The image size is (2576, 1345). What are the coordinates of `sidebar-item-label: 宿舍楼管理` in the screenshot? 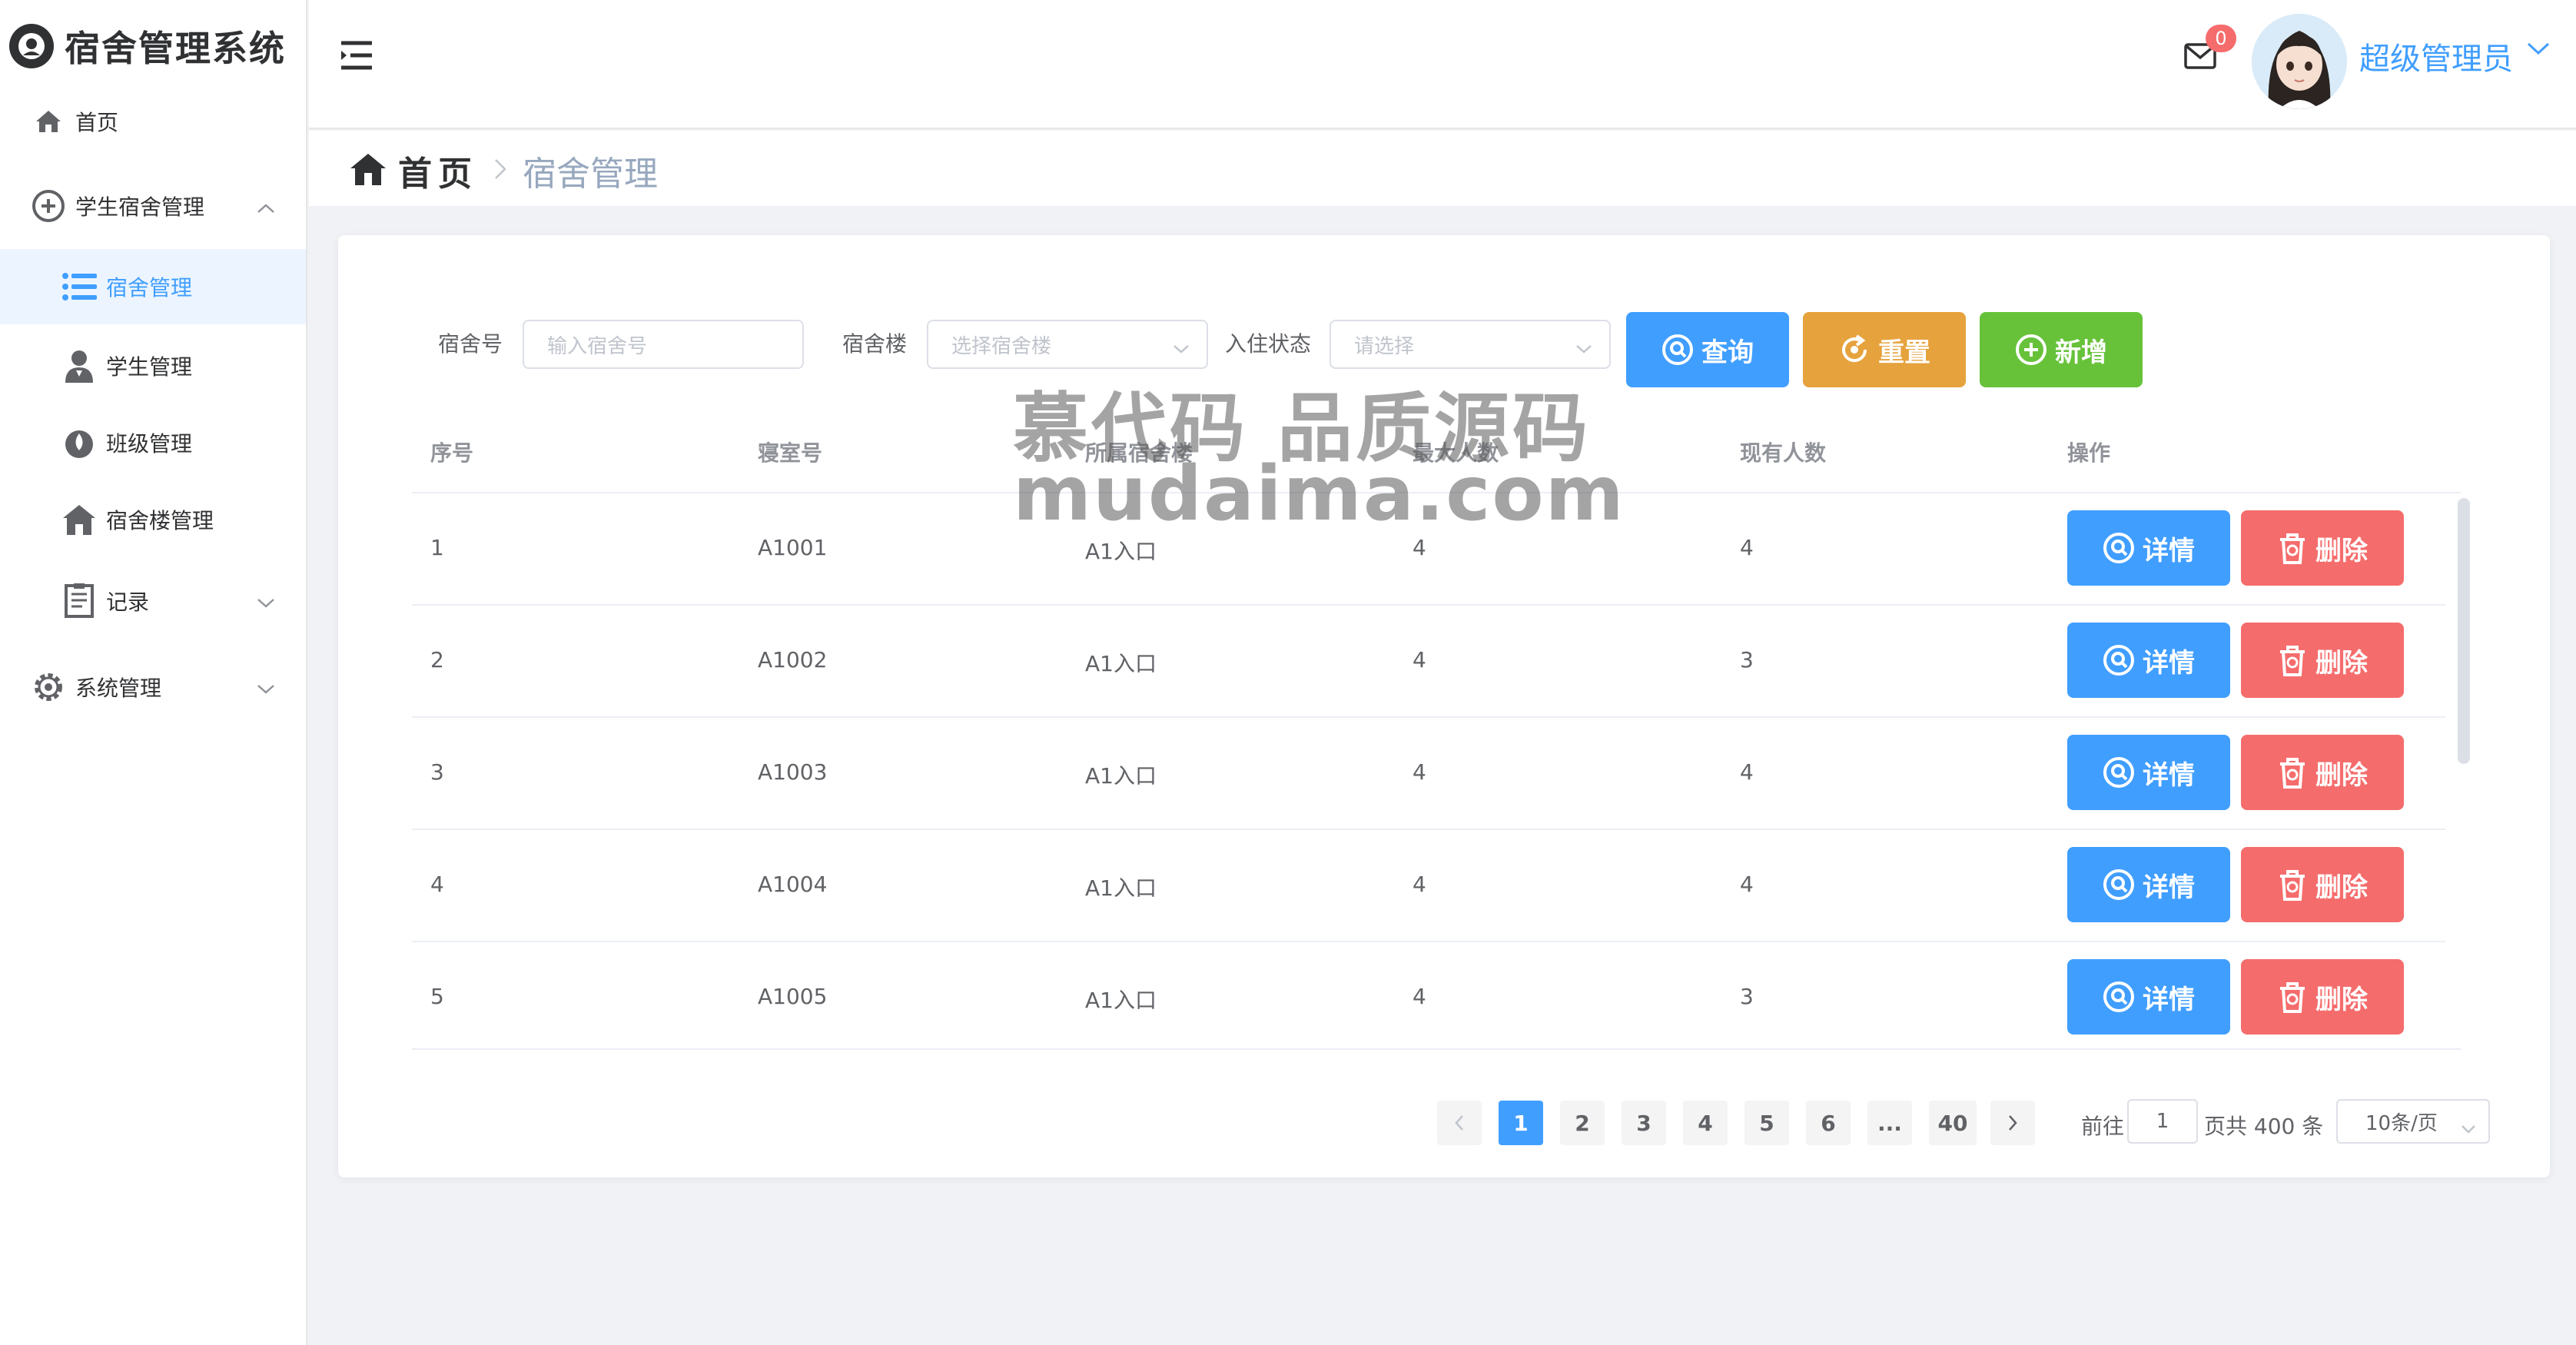 It's located at (160, 520).